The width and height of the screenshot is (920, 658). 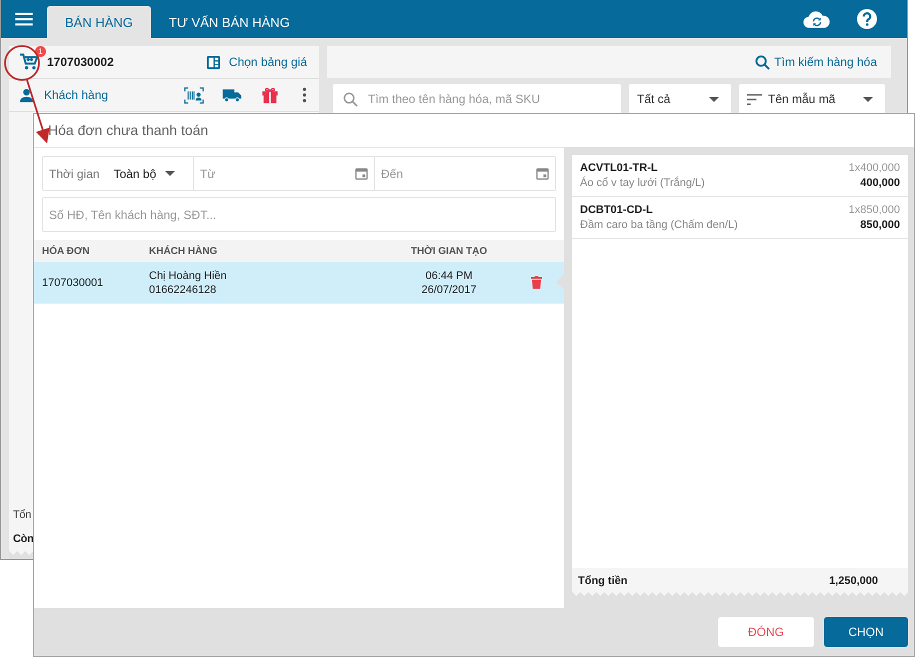 What do you see at coordinates (80, 62) in the screenshot?
I see `order-code: 1707030002` at bounding box center [80, 62].